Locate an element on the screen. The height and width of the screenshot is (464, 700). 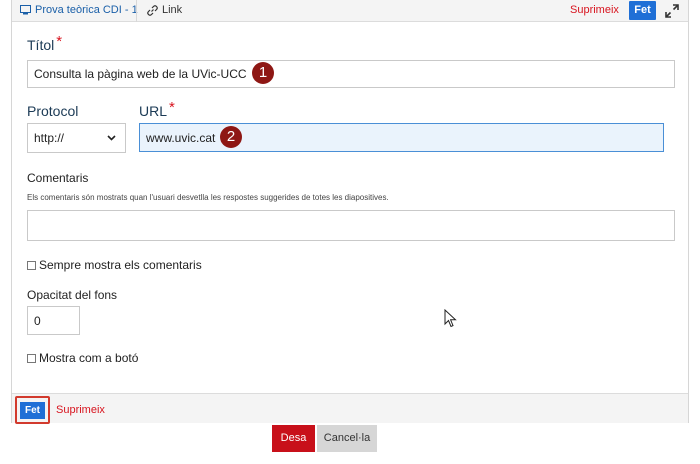
title-label: Títol * is located at coordinates (44, 43).